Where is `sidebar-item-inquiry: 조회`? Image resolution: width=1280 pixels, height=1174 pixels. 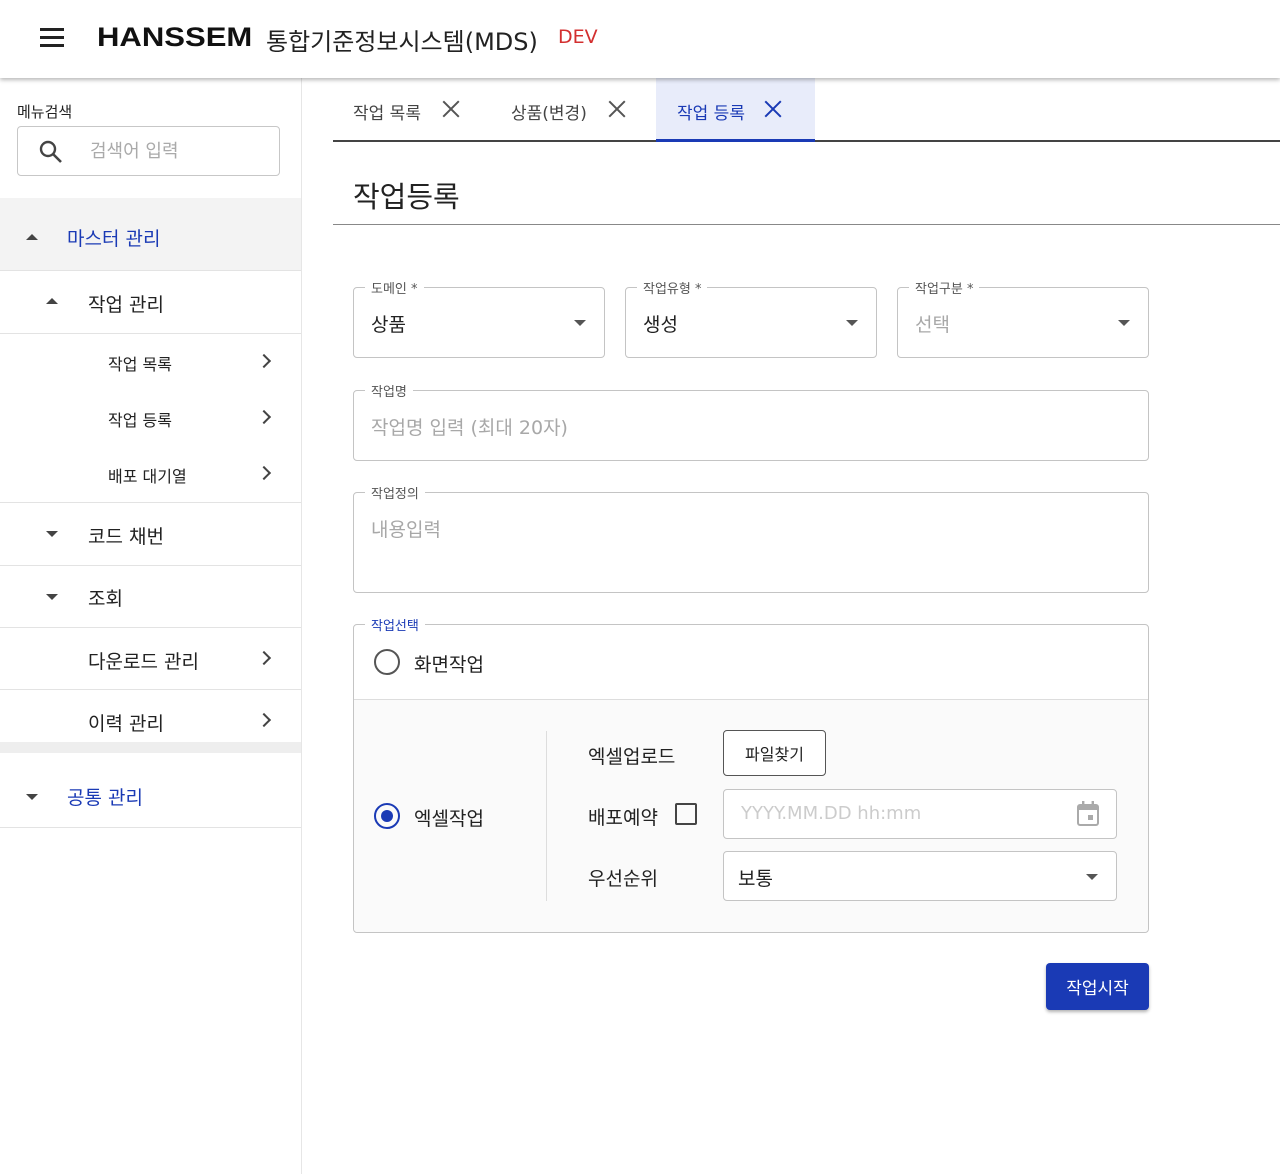
sidebar-item-inquiry: 조회 is located at coordinates (150, 597).